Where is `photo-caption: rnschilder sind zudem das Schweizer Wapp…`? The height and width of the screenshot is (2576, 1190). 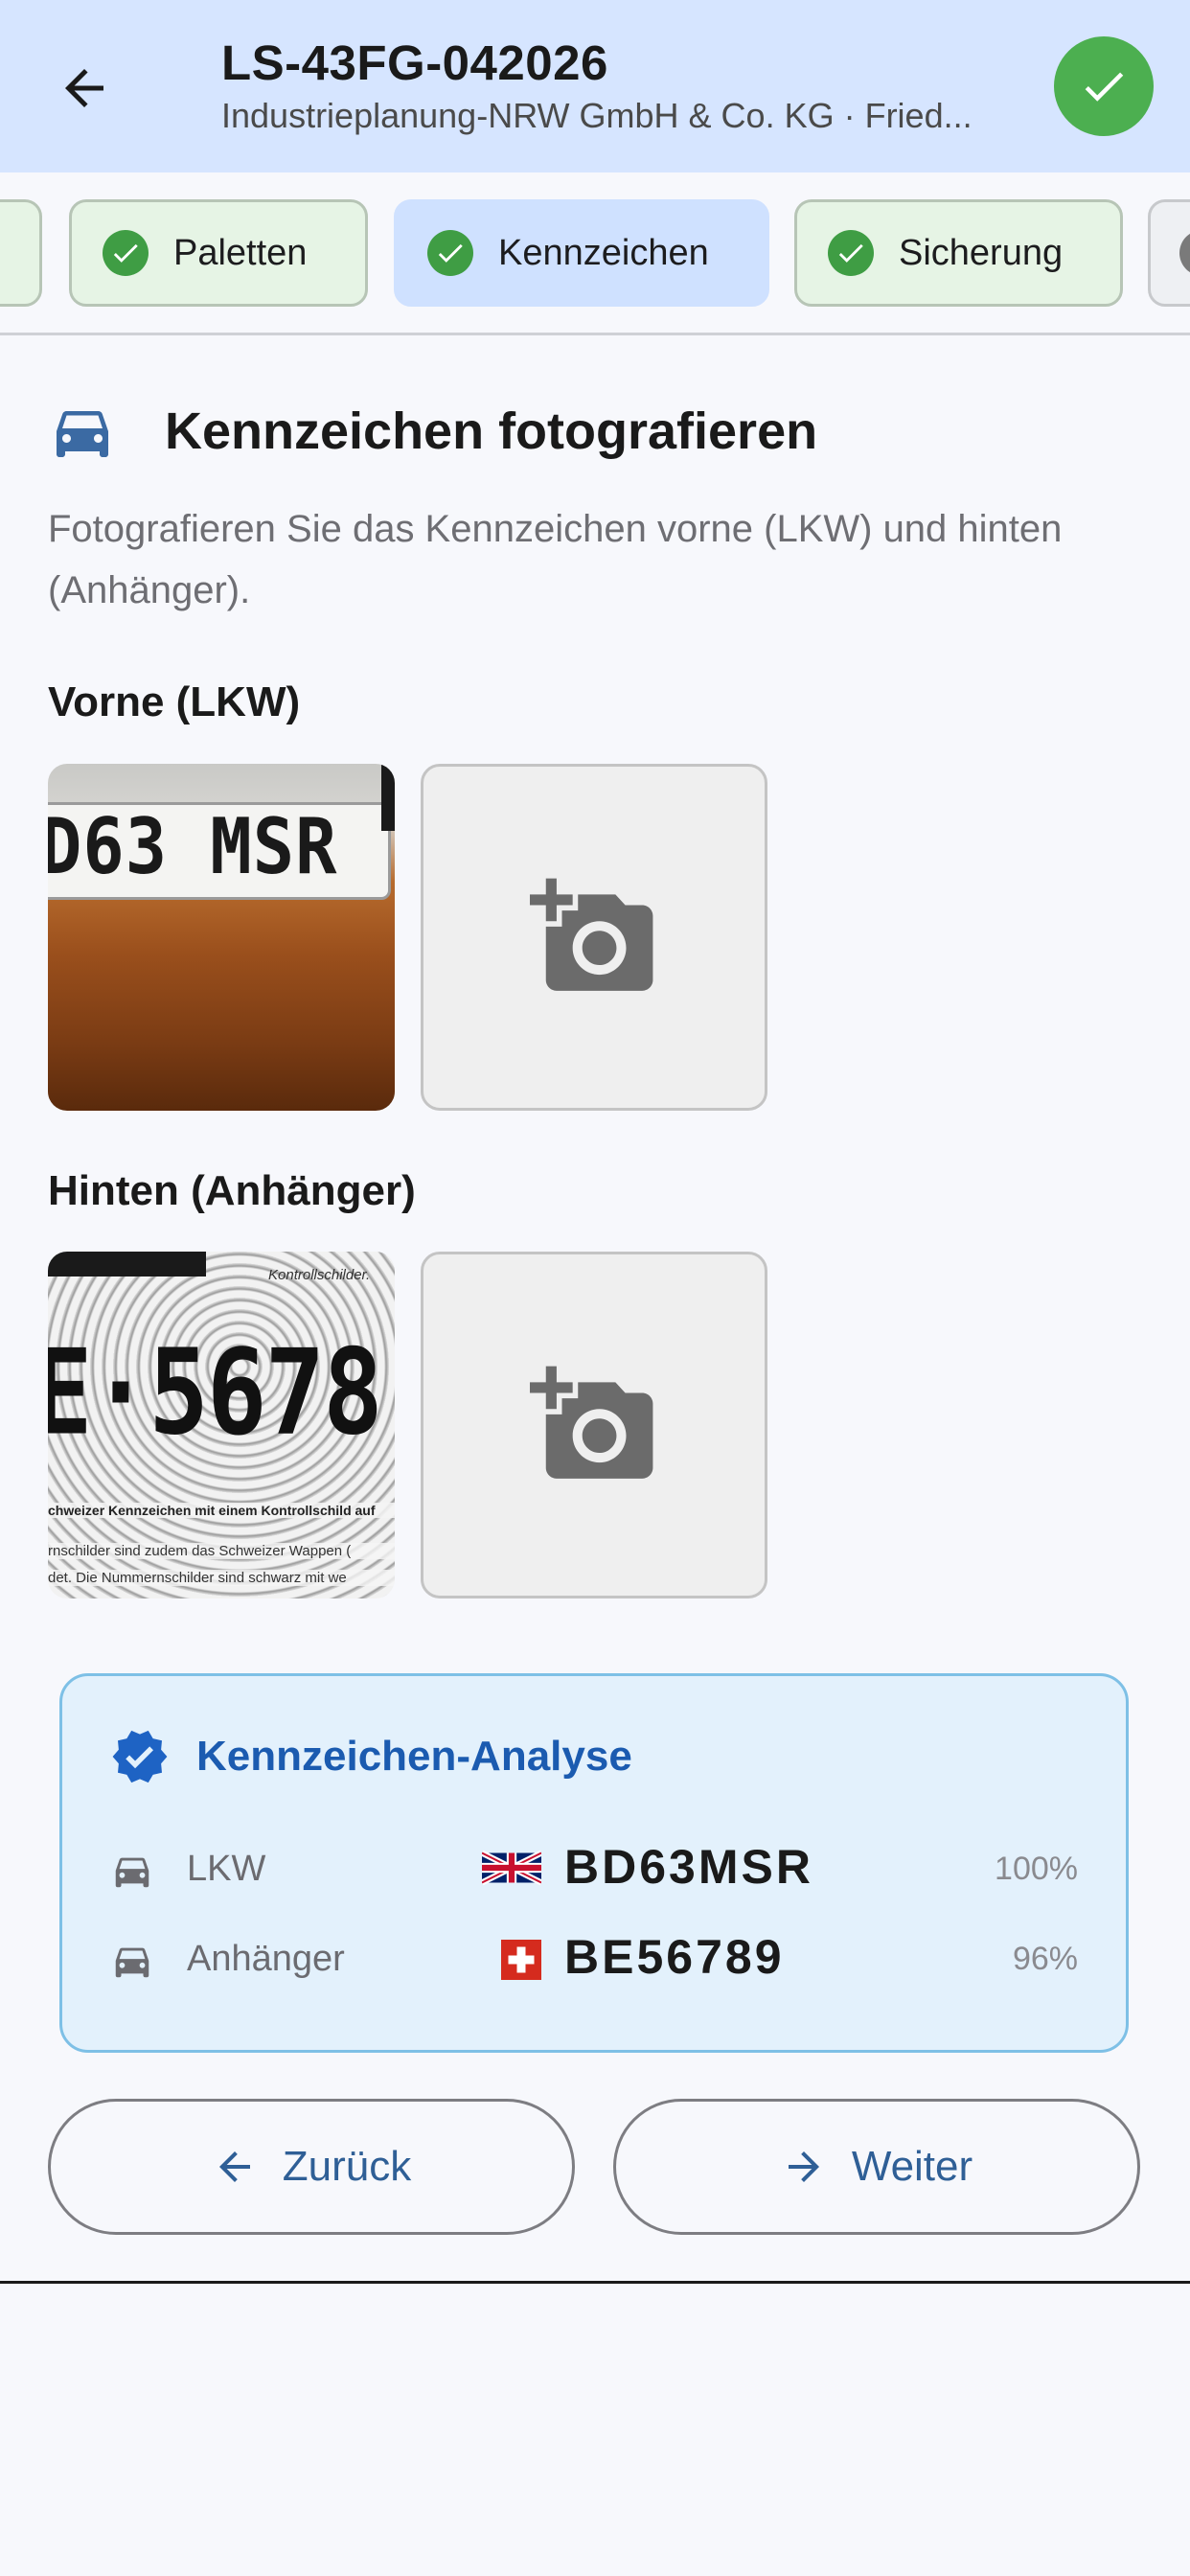 photo-caption: rnschilder sind zudem das Schweizer Wapp… is located at coordinates (222, 1551).